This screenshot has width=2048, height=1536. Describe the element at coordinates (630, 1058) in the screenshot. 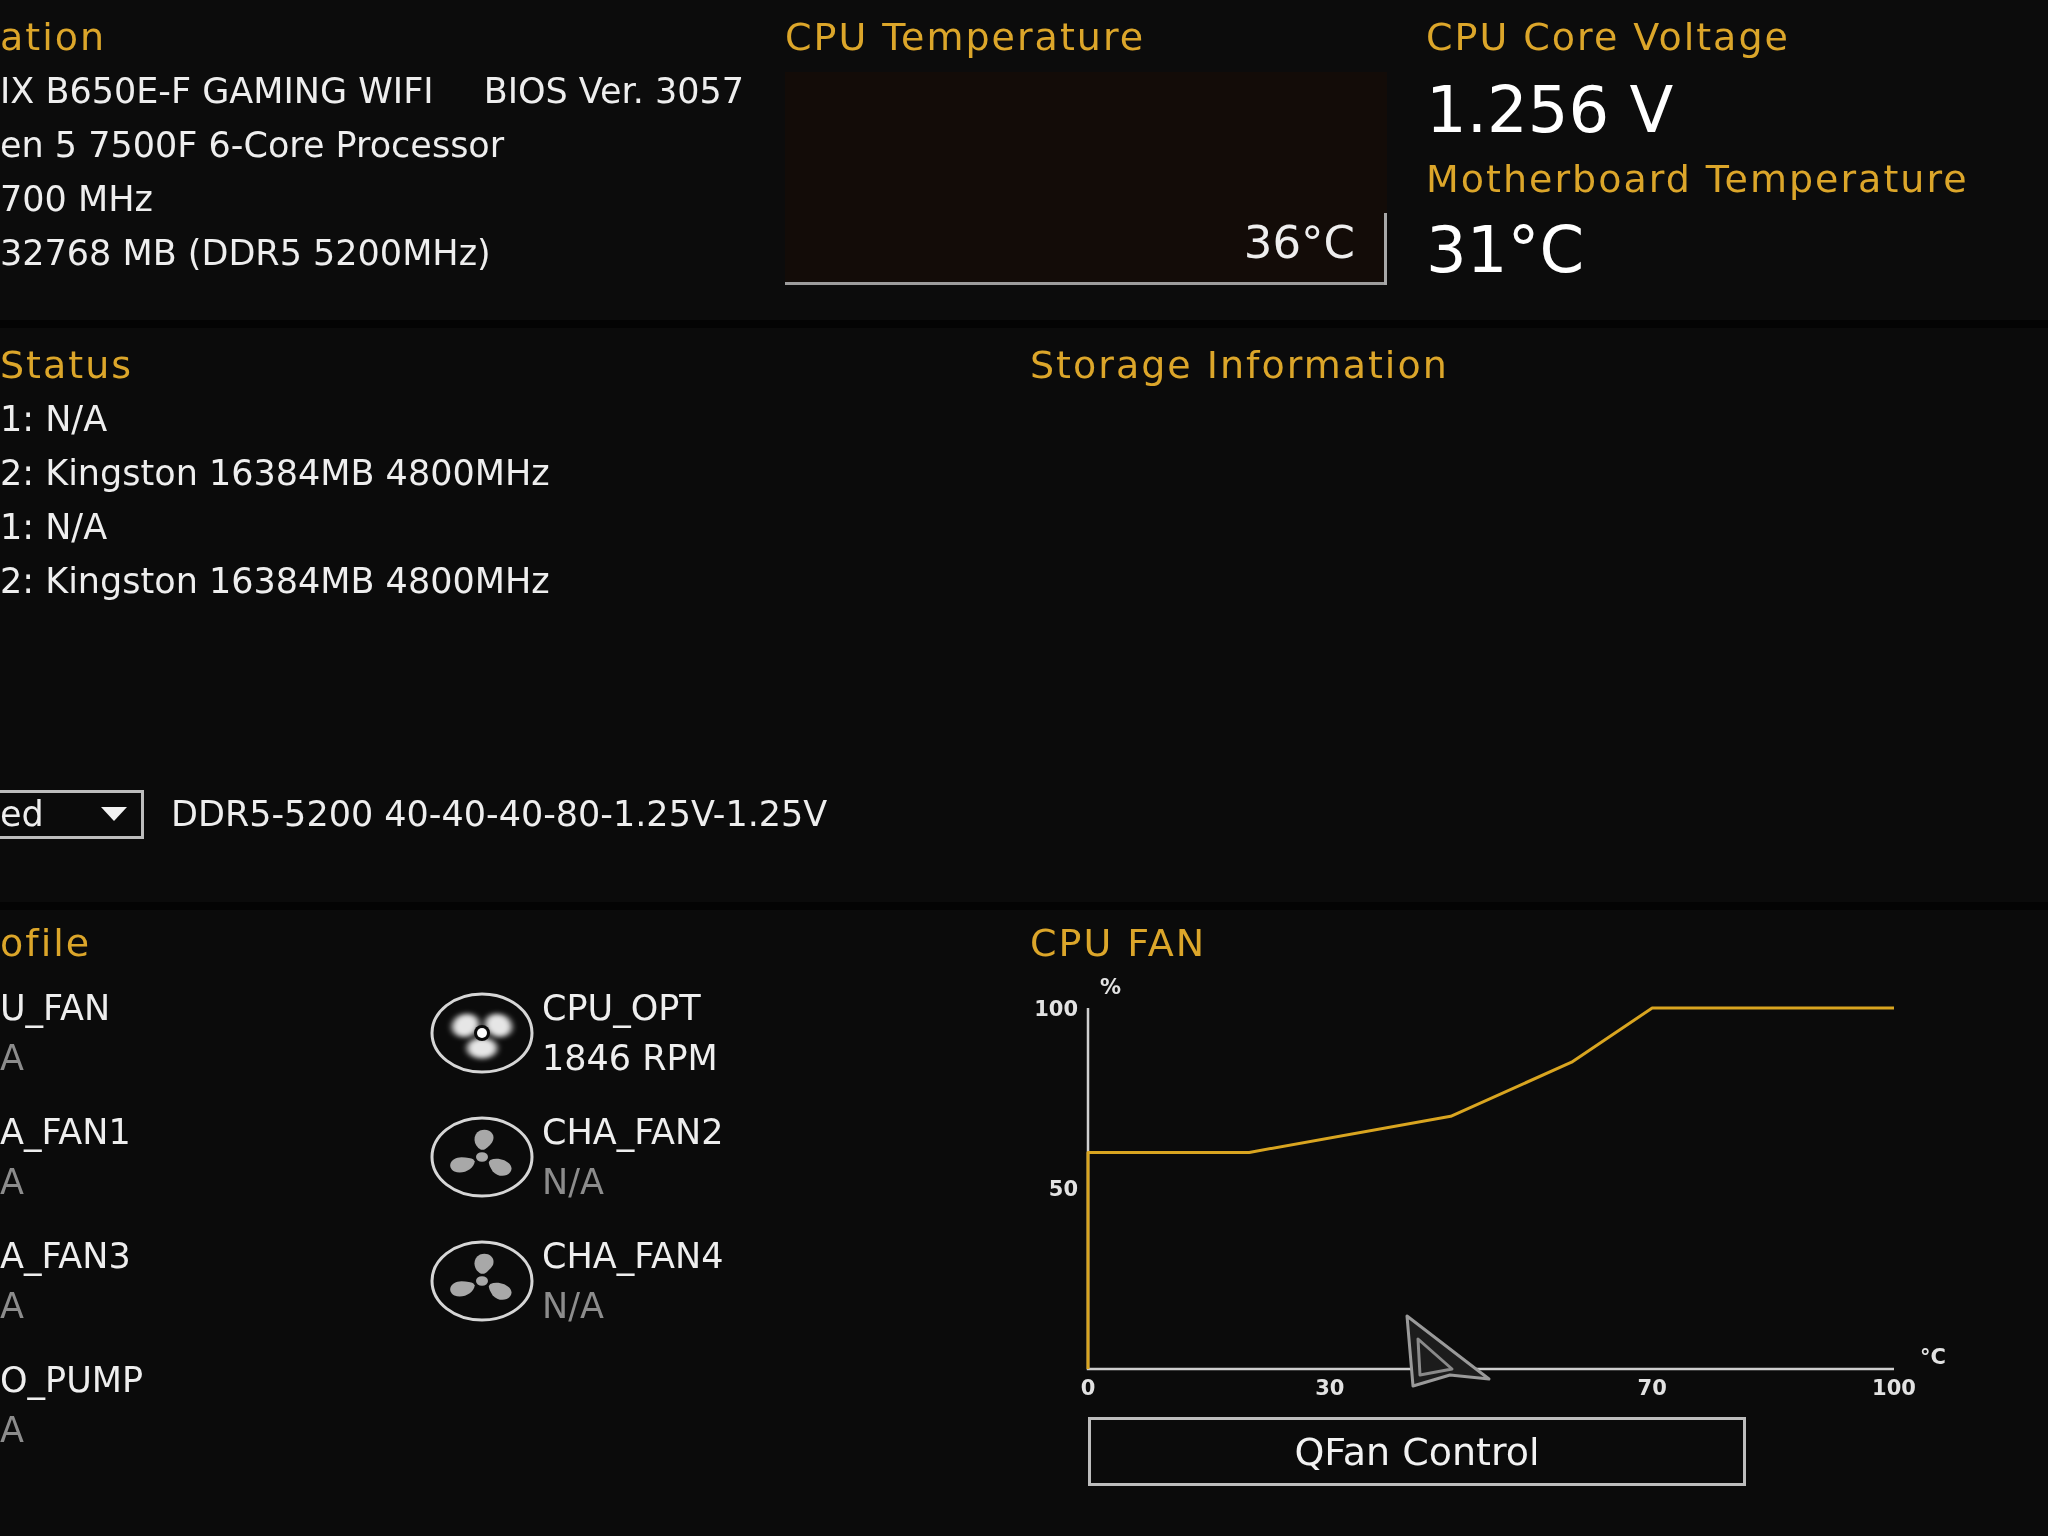

I see `fan-reading: 1846 RPM` at that location.